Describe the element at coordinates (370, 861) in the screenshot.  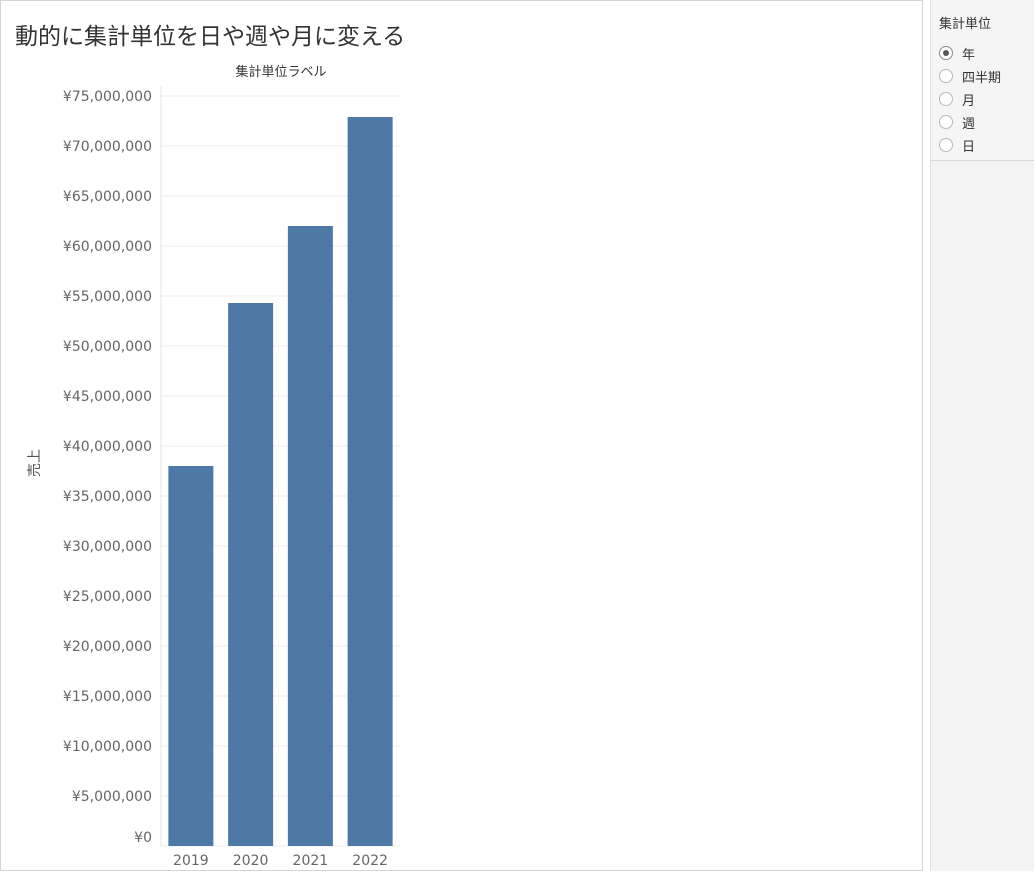
I see `x-tick-label: 2022` at that location.